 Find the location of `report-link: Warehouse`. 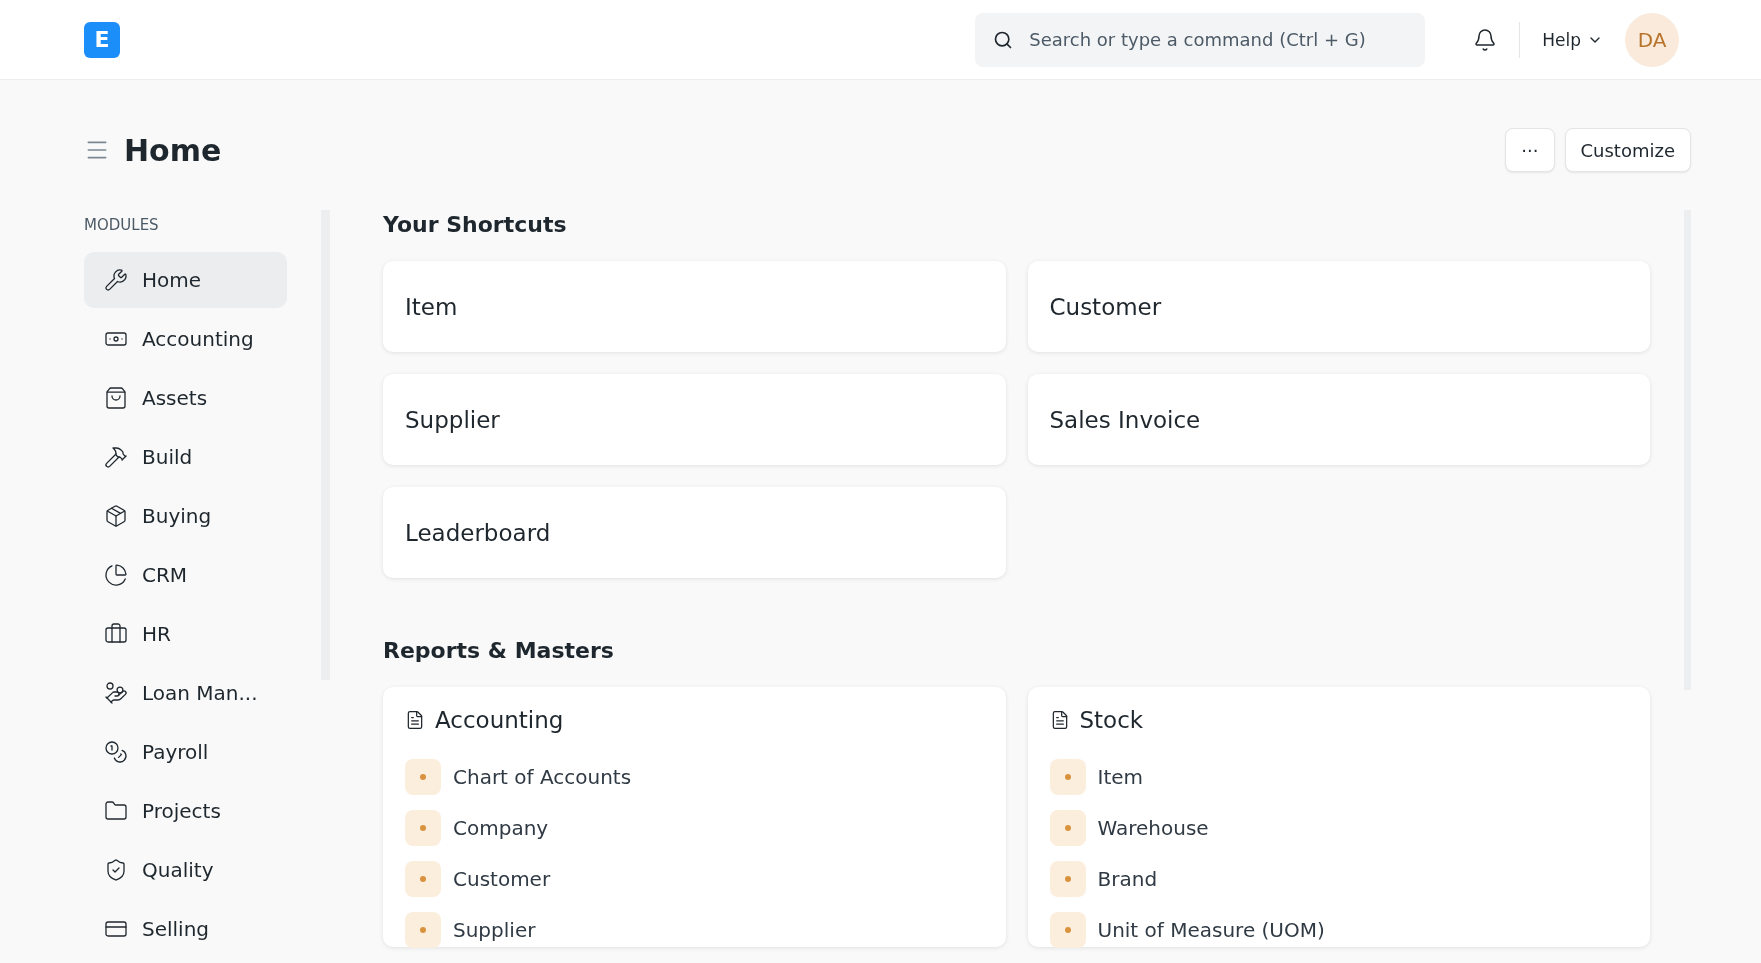

report-link: Warehouse is located at coordinates (1153, 827).